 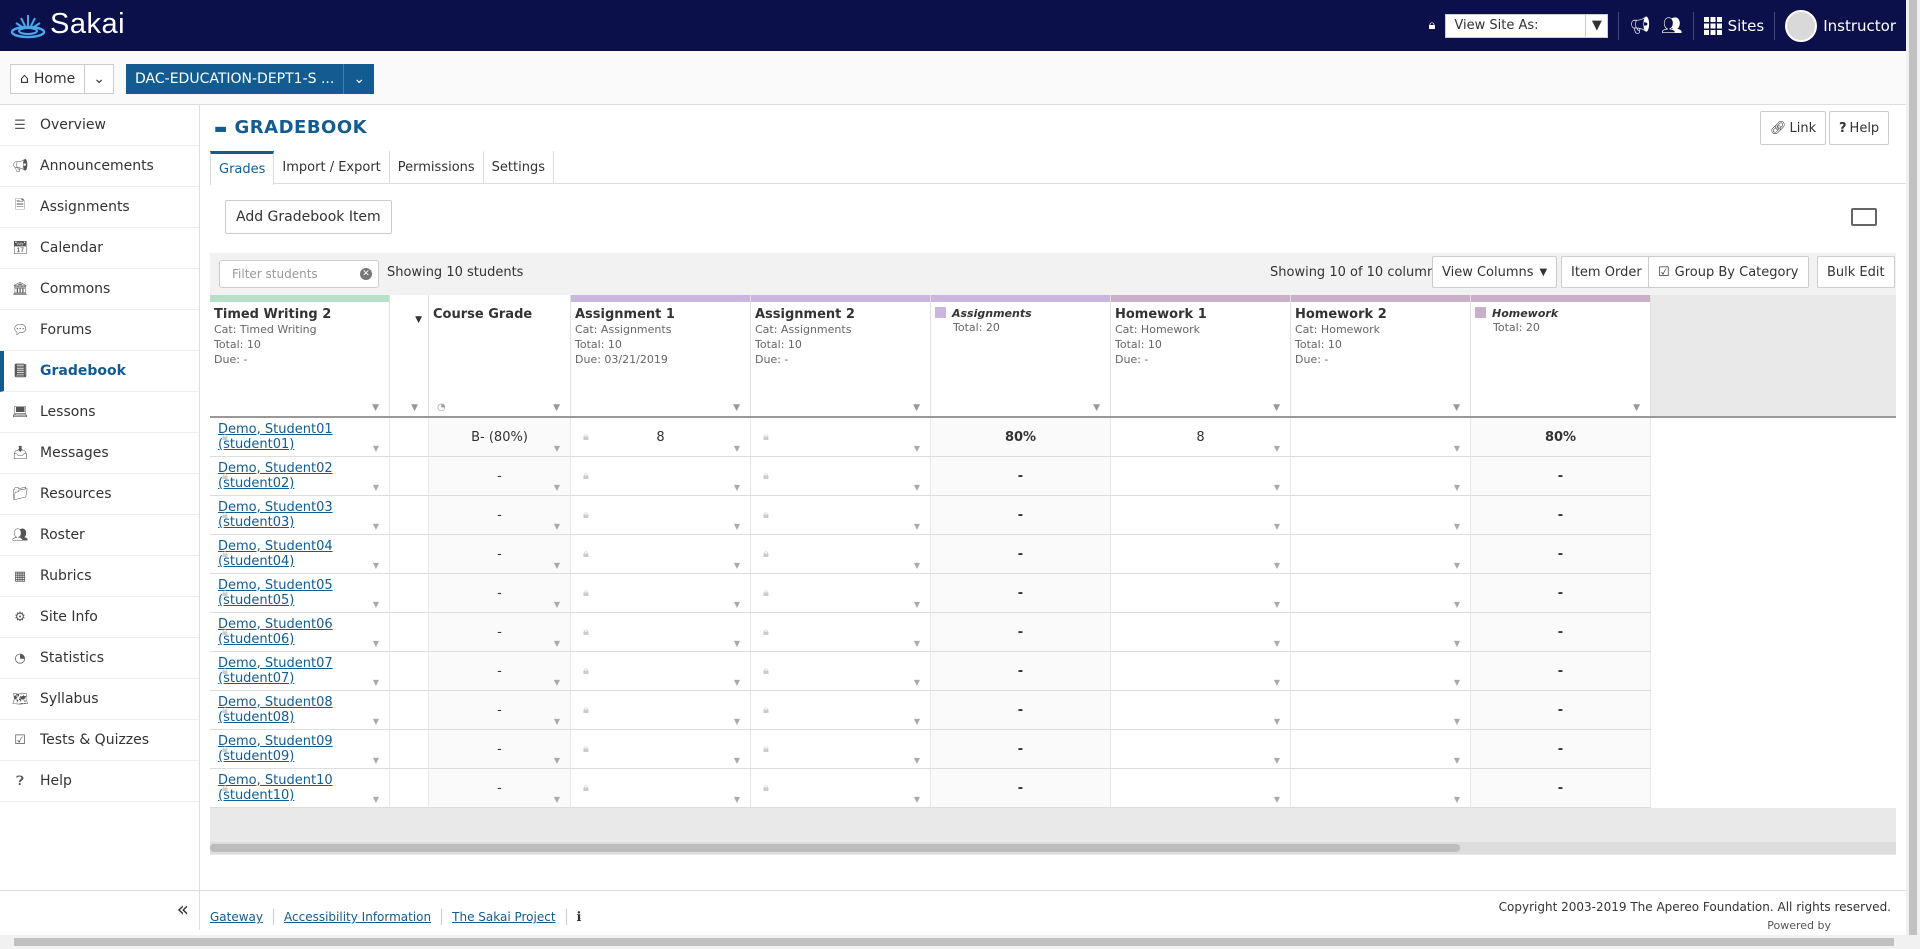 I want to click on grade-cell: 8 ▼, so click(x=1201, y=437).